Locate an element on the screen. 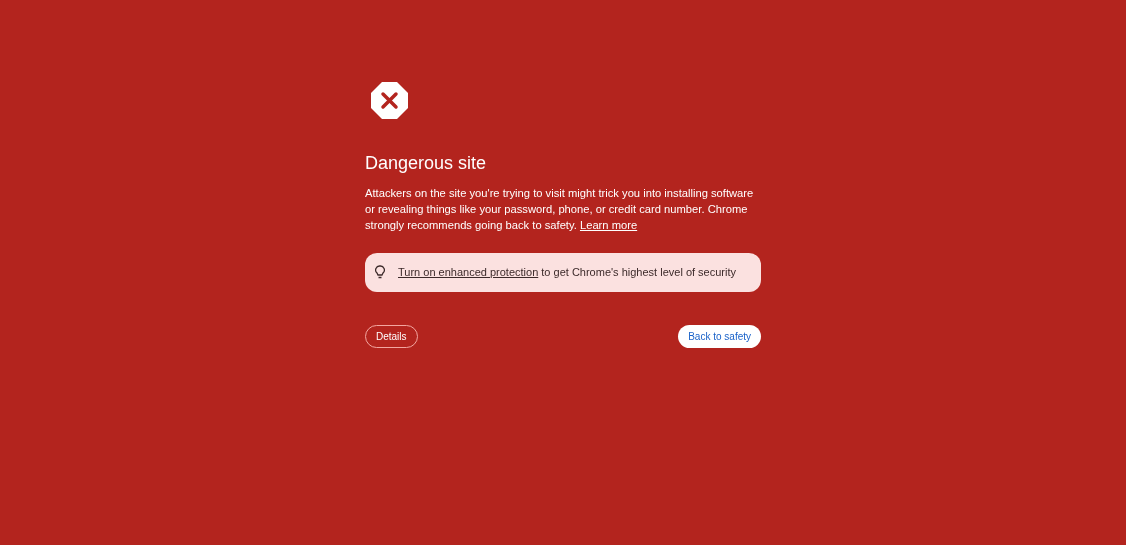 The height and width of the screenshot is (545, 1126). learn-more-link: Learn more is located at coordinates (608, 224).